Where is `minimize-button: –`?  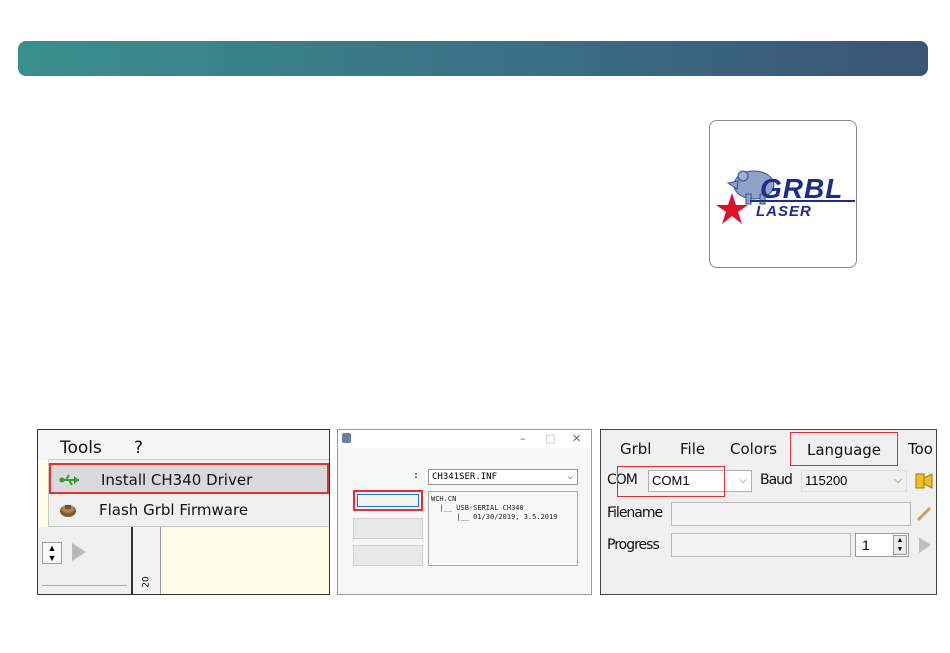
minimize-button: – is located at coordinates (523, 438).